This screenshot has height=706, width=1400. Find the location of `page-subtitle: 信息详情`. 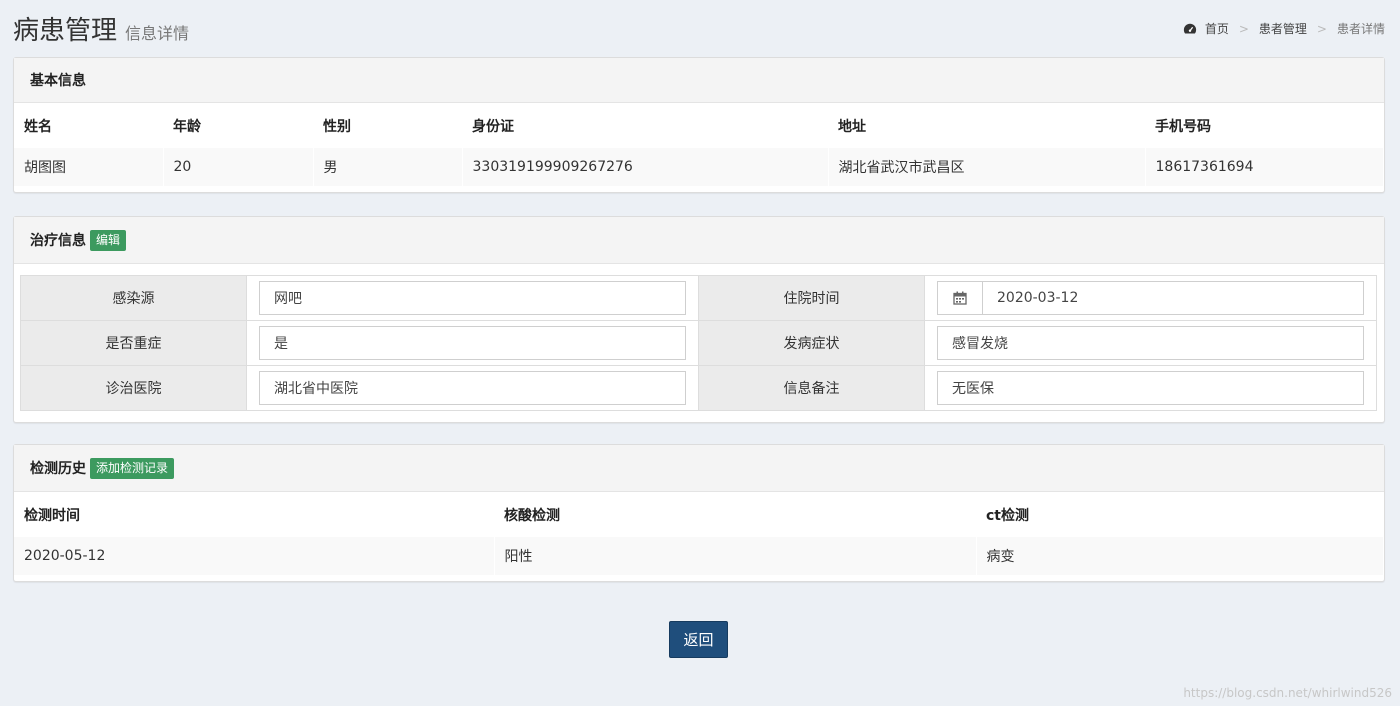

page-subtitle: 信息详情 is located at coordinates (157, 33).